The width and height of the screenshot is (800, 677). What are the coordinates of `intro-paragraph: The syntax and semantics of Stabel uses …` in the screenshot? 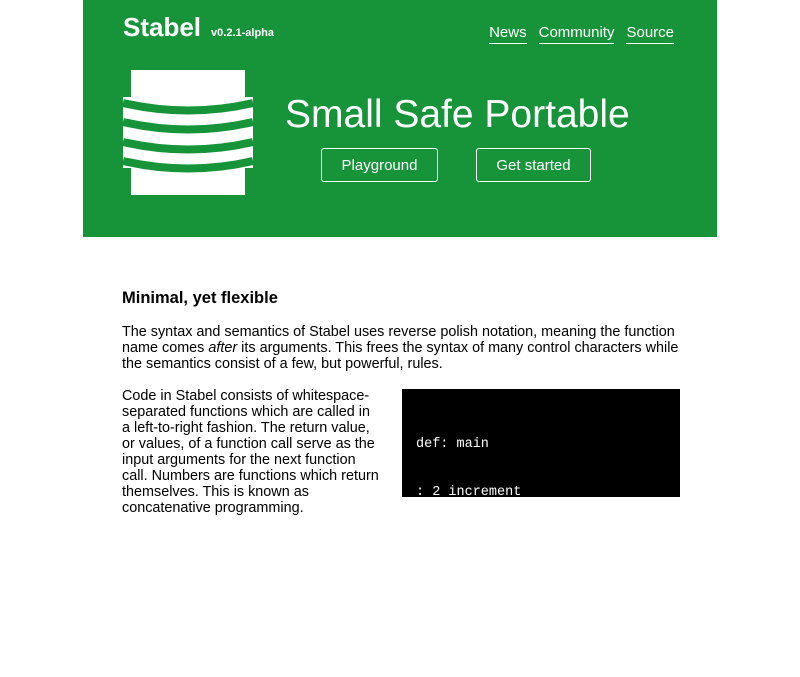 It's located at (402, 348).